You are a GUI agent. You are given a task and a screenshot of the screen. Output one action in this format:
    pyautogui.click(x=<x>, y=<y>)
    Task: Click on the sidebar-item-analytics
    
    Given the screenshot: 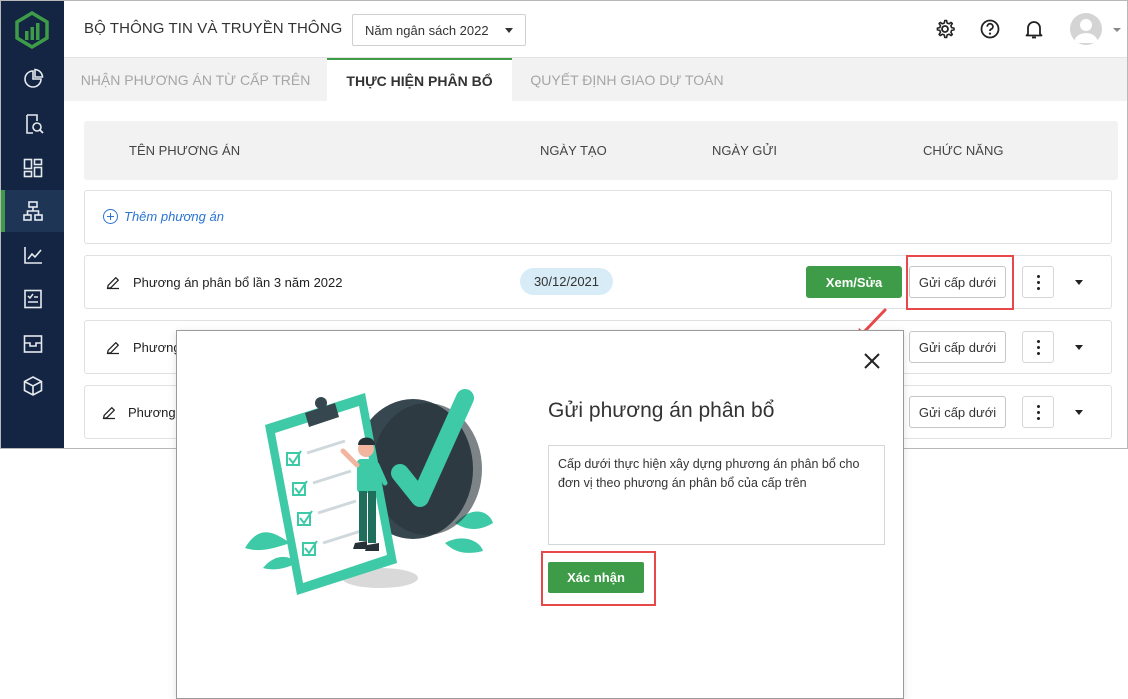 What is the action you would take?
    pyautogui.click(x=32, y=255)
    